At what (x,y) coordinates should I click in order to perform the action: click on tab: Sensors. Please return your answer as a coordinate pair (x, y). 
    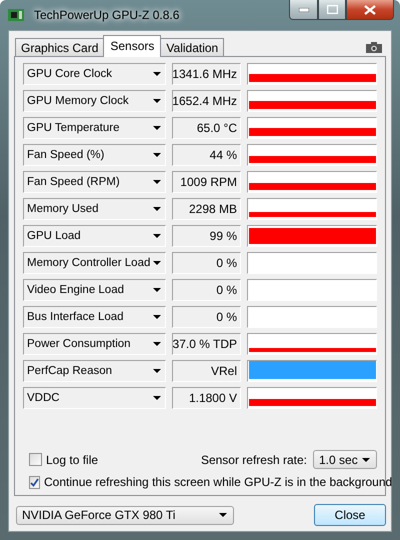
    Looking at the image, I should click on (132, 46).